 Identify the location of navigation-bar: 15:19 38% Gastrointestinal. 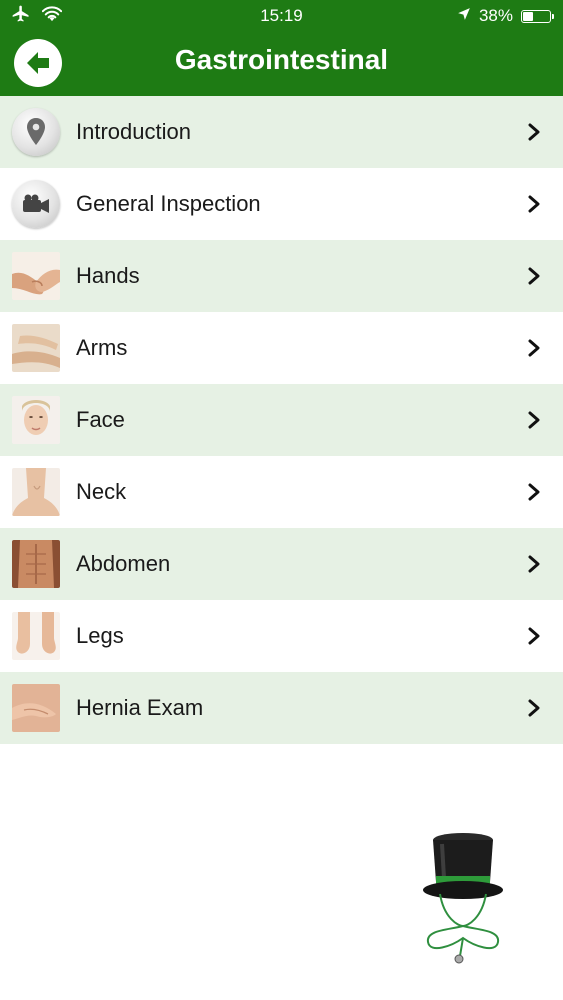
(281, 48).